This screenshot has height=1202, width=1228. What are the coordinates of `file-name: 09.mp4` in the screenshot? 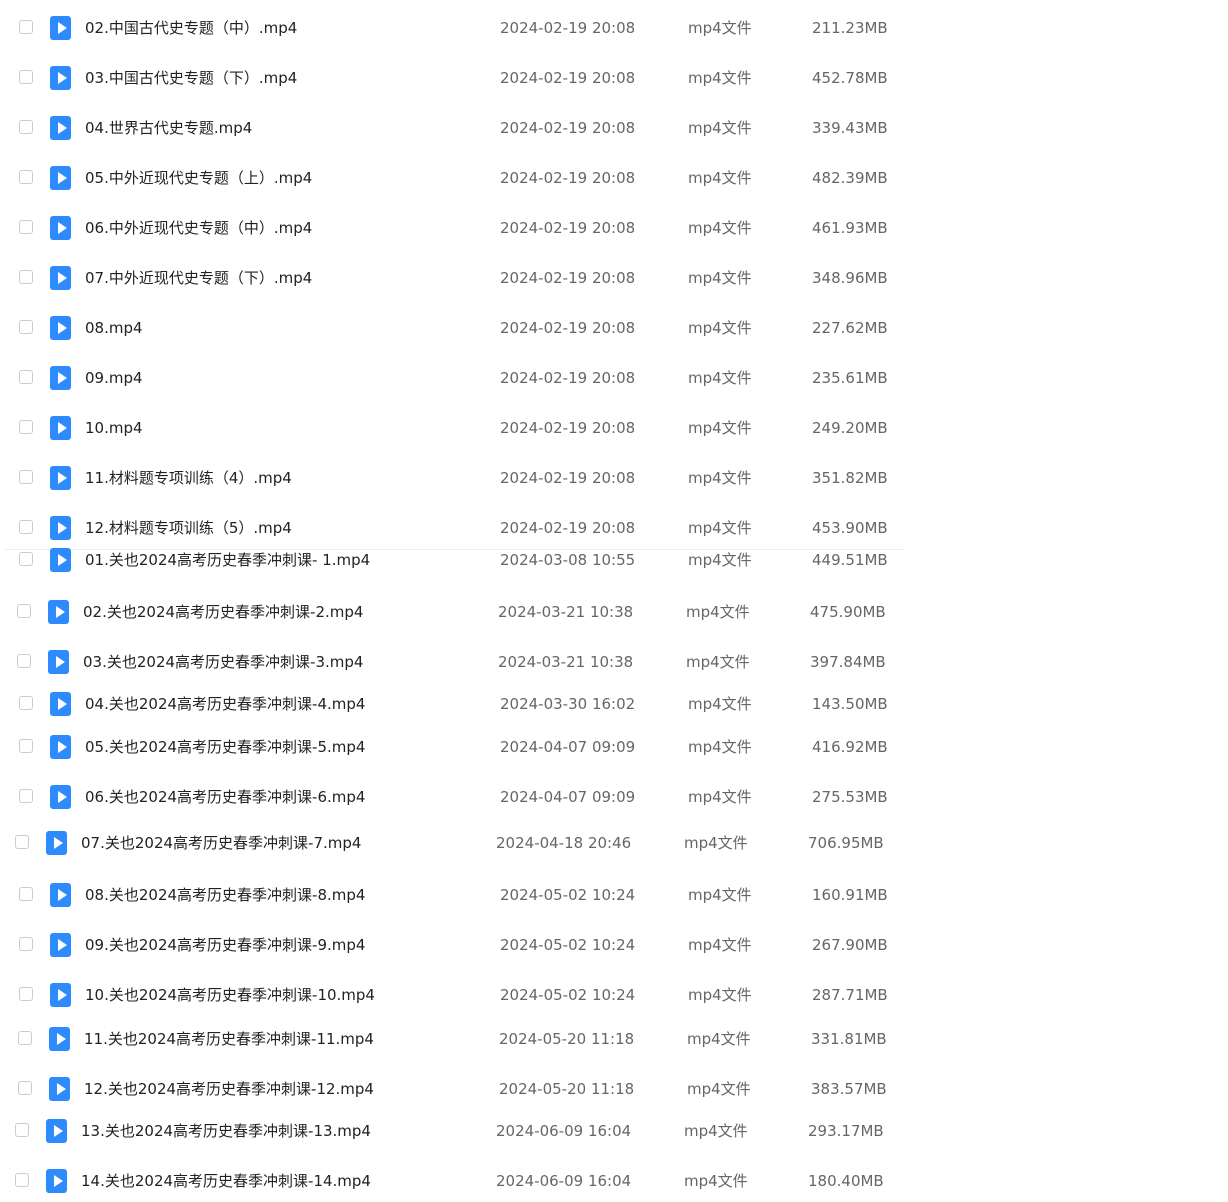 It's located at (114, 378).